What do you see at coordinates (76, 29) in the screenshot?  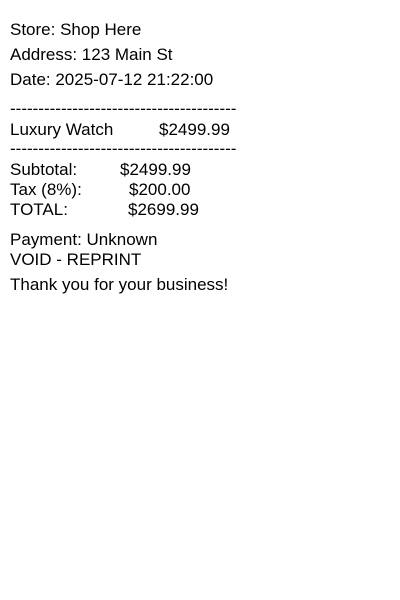 I see `store-name: Store: Shop Here` at bounding box center [76, 29].